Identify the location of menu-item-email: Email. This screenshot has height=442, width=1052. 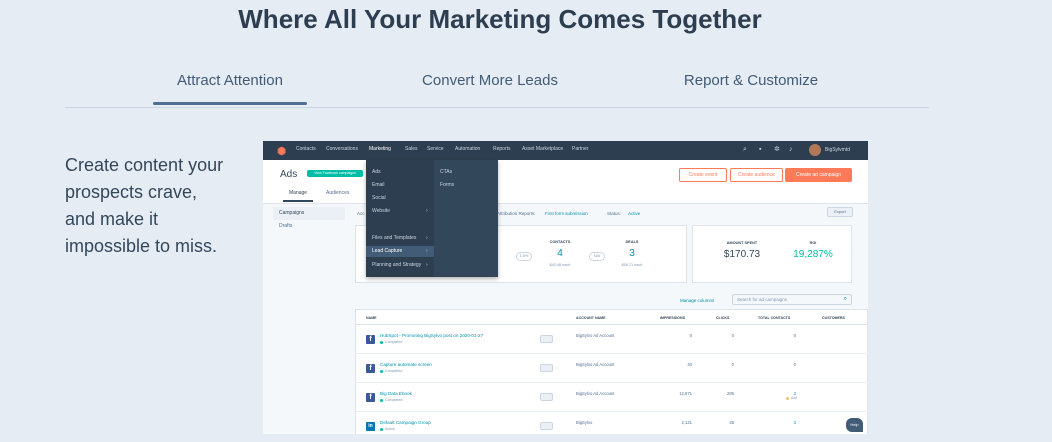
(378, 185).